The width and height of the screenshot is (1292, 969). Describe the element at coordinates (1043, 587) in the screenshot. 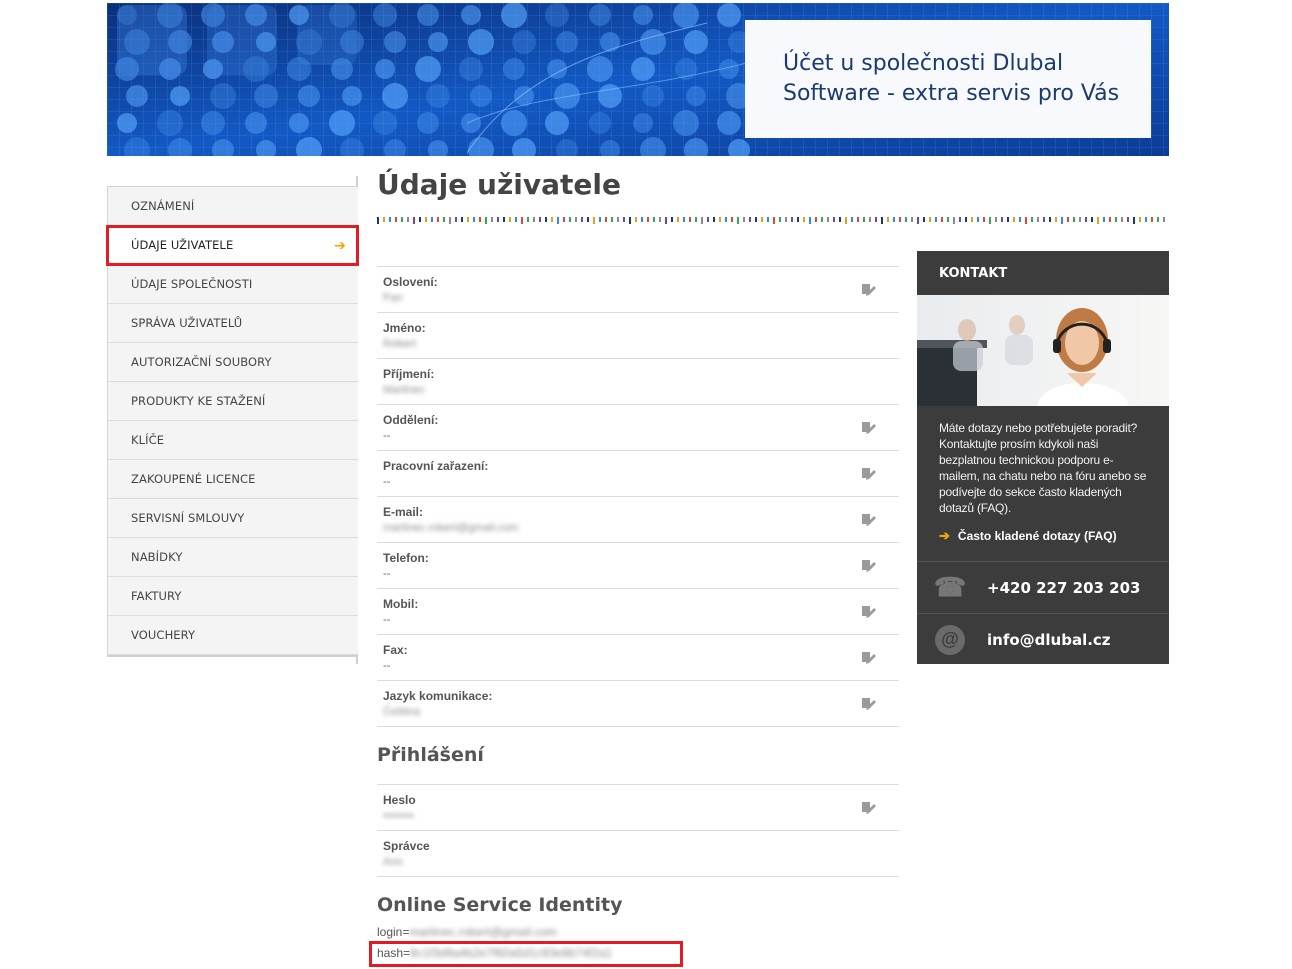

I see `contact-phone-row: ☎ +420 227 203 203` at that location.